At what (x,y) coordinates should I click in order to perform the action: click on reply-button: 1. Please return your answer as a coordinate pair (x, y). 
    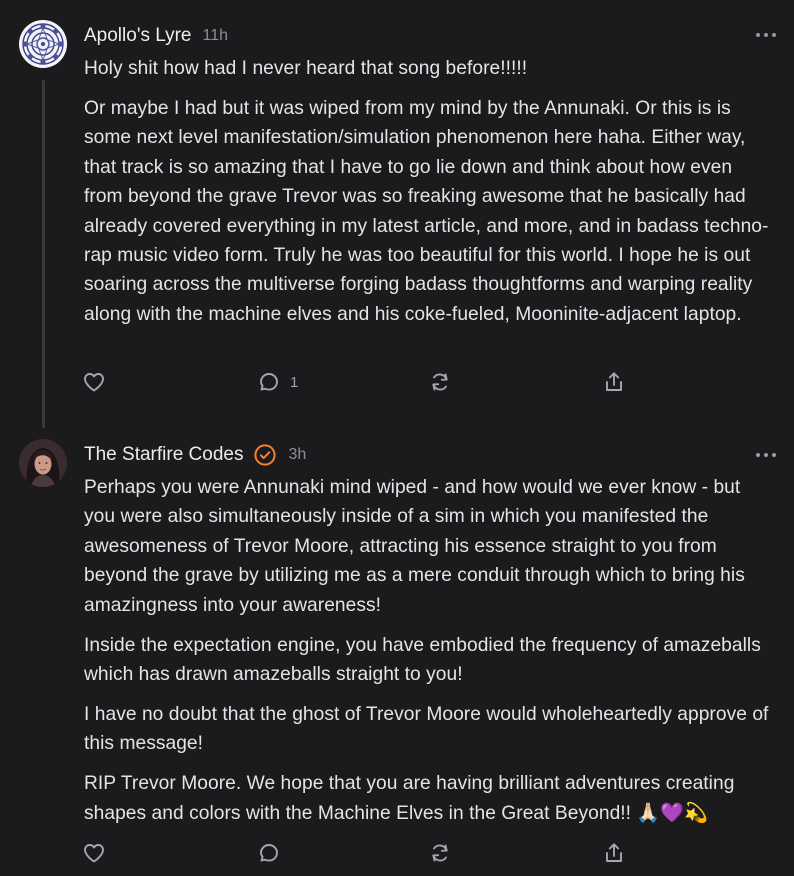
    Looking at the image, I should click on (277, 382).